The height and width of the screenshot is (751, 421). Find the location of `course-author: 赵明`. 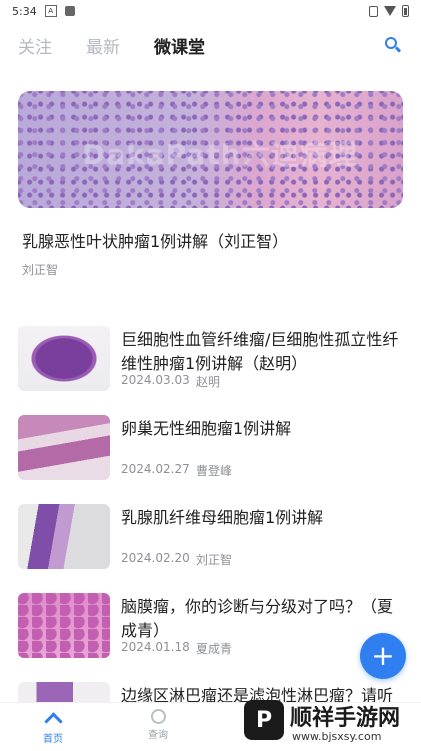

course-author: 赵明 is located at coordinates (208, 382).